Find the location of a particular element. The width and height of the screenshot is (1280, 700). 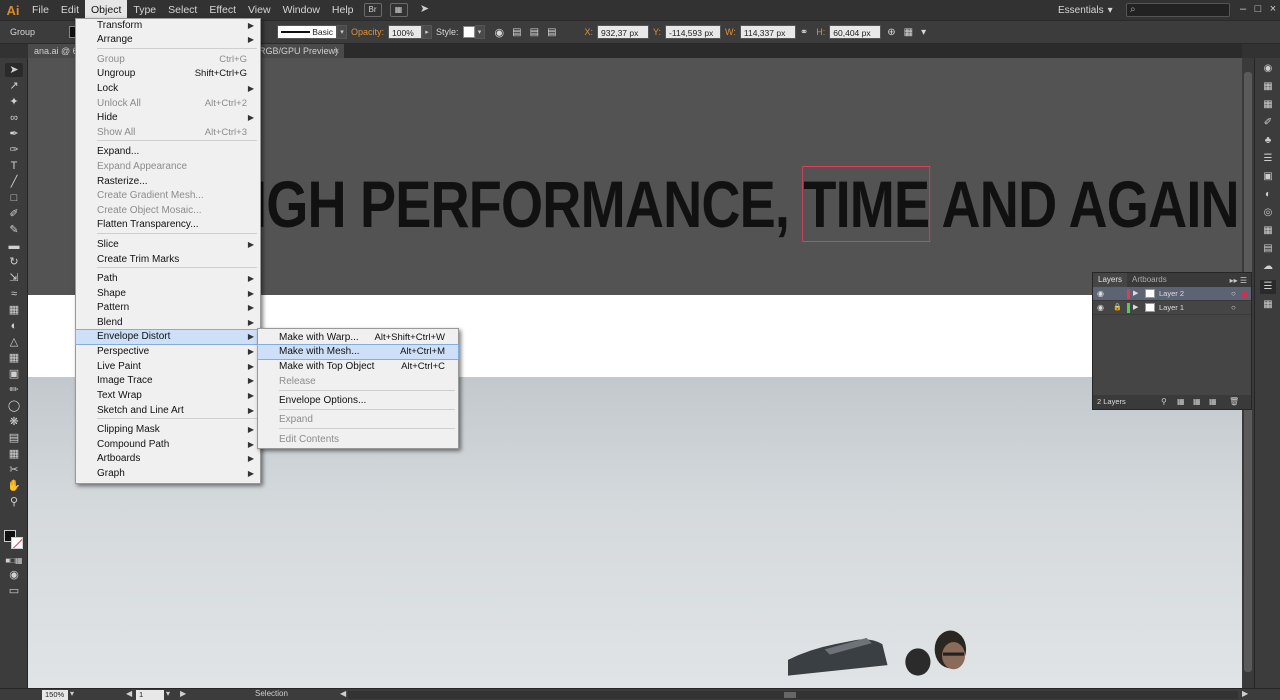

submenu-item-make-with-top-object: Make with Top Object Alt+Ctrl+C is located at coordinates (358, 367).